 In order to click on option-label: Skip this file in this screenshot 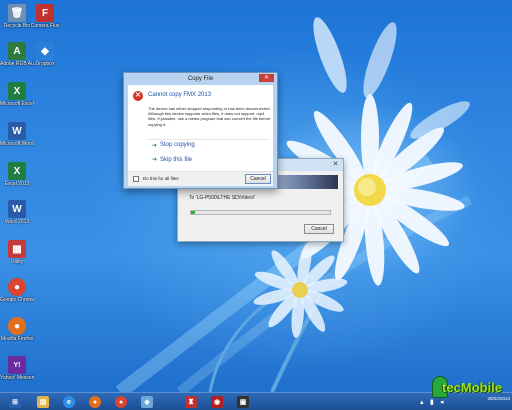, I will do `click(176, 159)`.